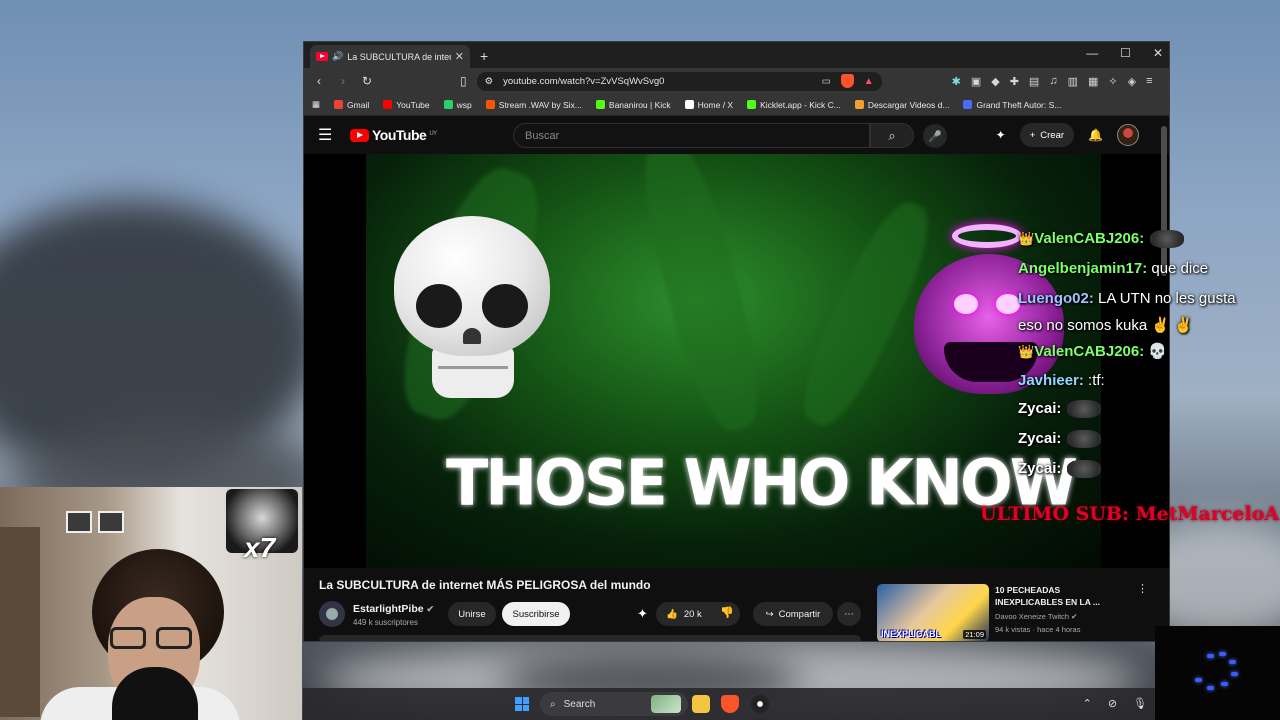 Image resolution: width=1280 pixels, height=720 pixels. I want to click on description-box, so click(590, 638).